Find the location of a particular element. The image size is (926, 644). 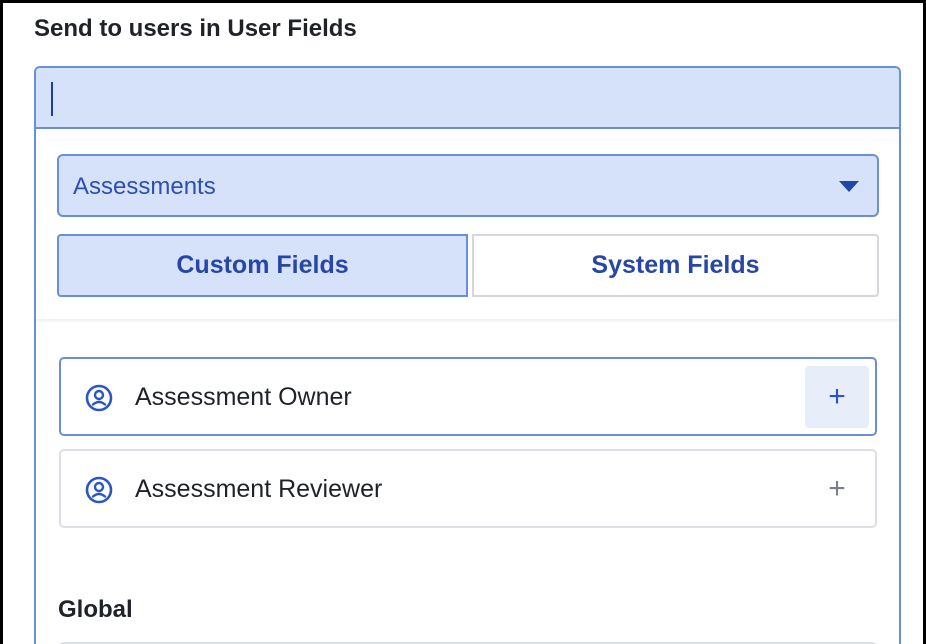

field-label: Assessment Reviewer is located at coordinates (259, 489).